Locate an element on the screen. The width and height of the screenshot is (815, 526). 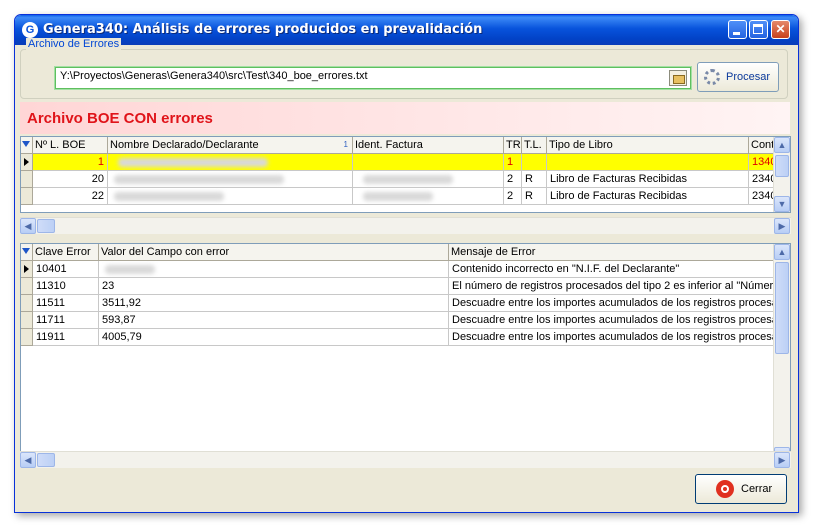
minimize-button is located at coordinates (737, 29).